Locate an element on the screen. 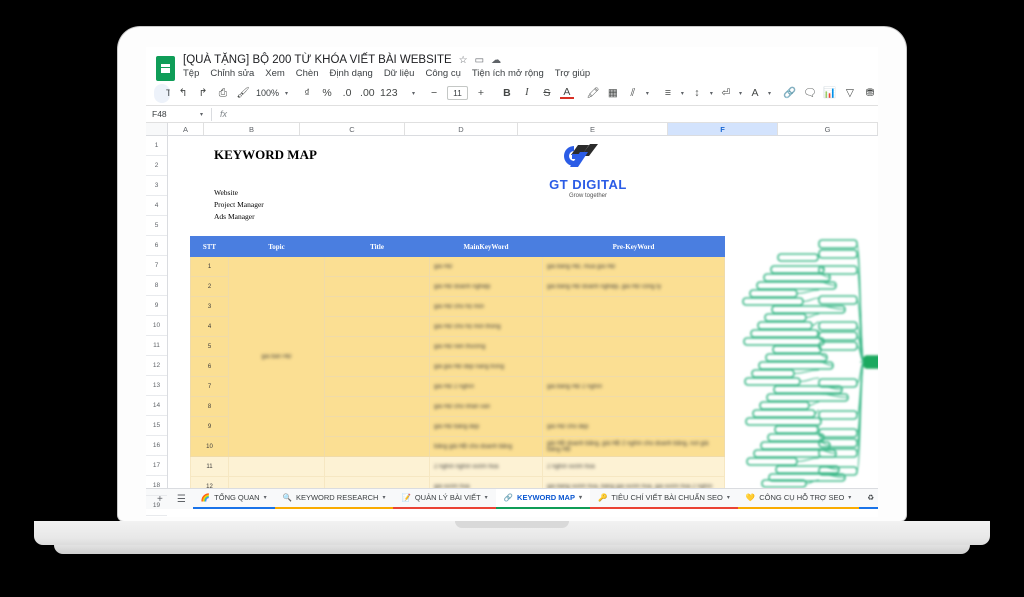 This screenshot has width=1024, height=597. column-header-e: E is located at coordinates (593, 129).